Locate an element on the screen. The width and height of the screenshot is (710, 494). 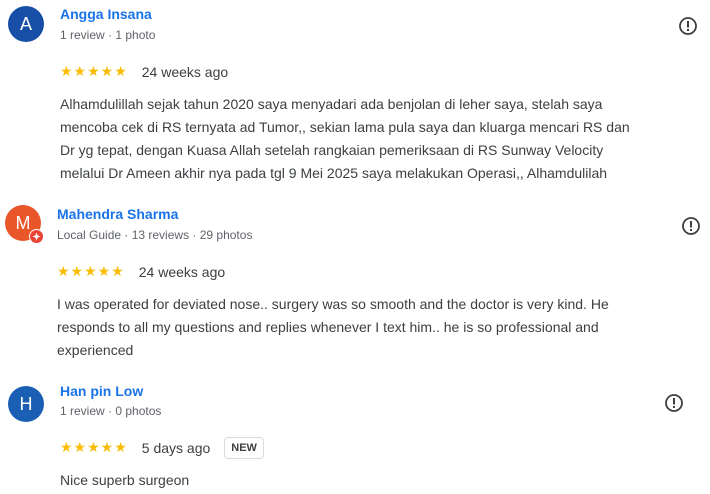
reviewer-name: Mahendra Sharma is located at coordinates (117, 214).